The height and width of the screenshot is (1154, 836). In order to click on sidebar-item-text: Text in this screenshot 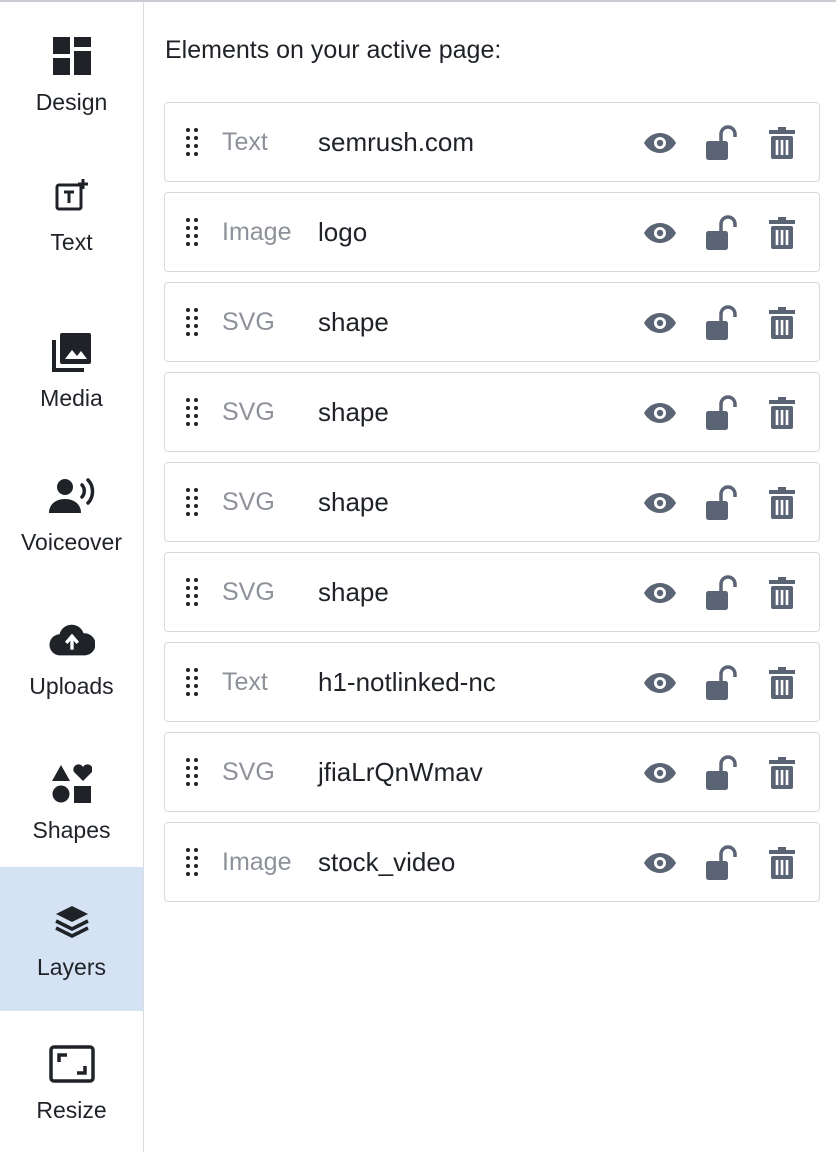, I will do `click(71, 214)`.